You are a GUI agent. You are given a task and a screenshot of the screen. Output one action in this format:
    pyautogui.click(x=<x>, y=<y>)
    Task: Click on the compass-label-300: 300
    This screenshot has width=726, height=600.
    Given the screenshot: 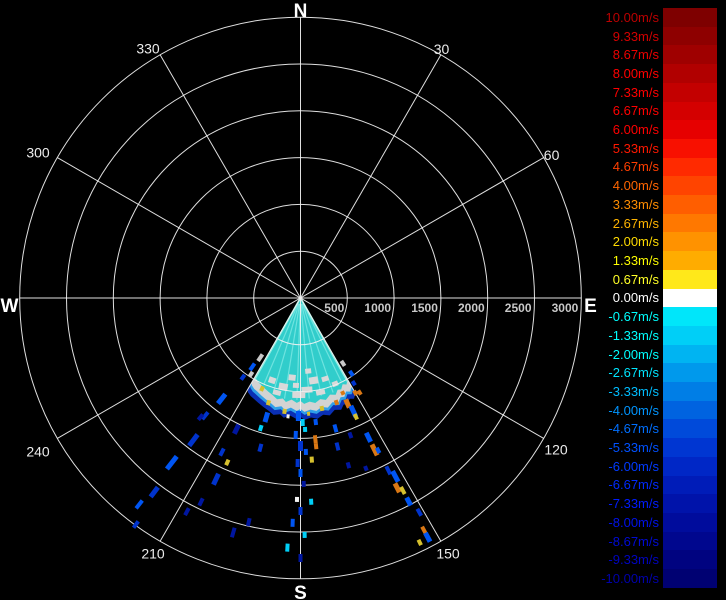 What is the action you would take?
    pyautogui.click(x=38, y=153)
    